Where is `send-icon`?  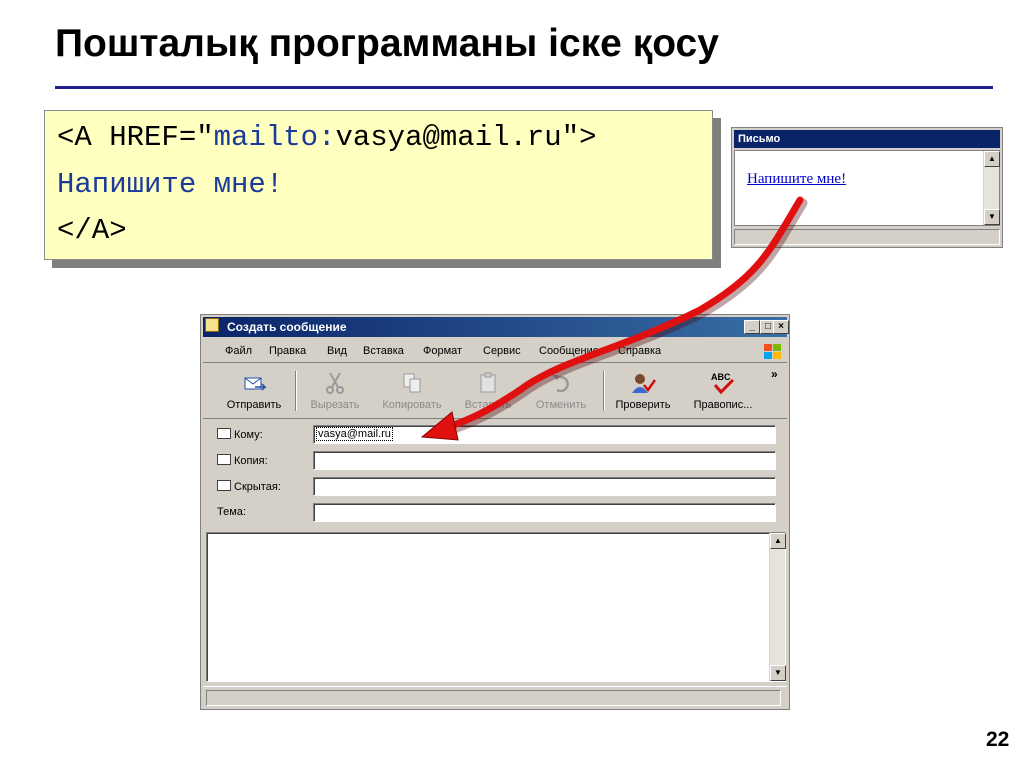 send-icon is located at coordinates (255, 384).